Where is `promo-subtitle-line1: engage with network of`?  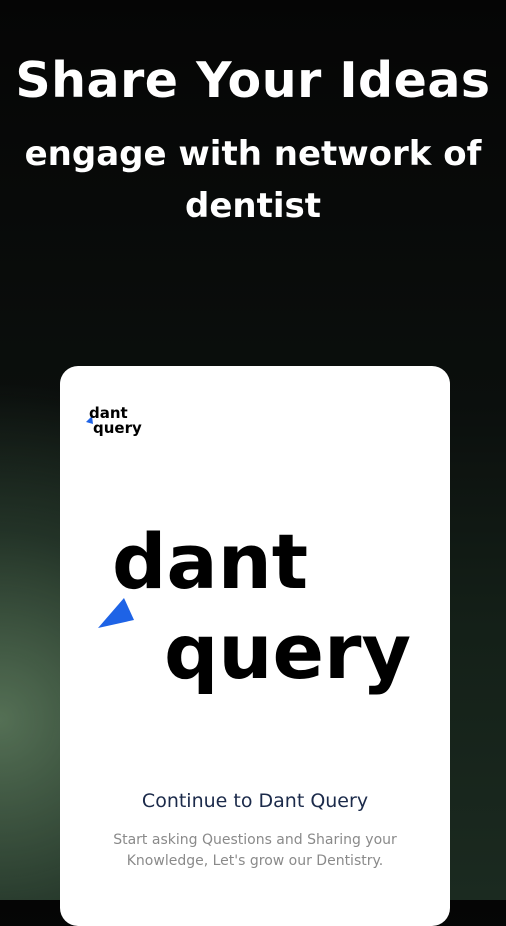 promo-subtitle-line1: engage with network of is located at coordinates (253, 154).